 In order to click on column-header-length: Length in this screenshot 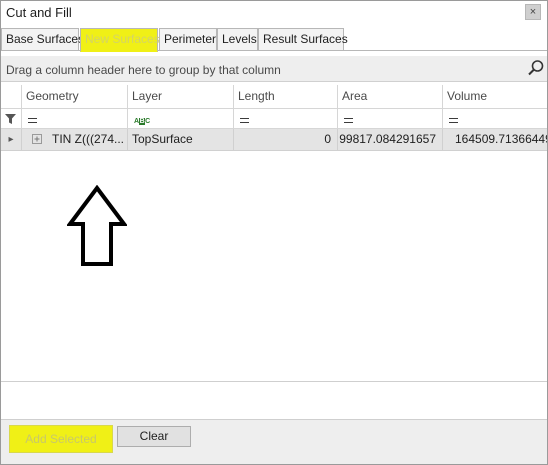, I will do `click(285, 96)`.